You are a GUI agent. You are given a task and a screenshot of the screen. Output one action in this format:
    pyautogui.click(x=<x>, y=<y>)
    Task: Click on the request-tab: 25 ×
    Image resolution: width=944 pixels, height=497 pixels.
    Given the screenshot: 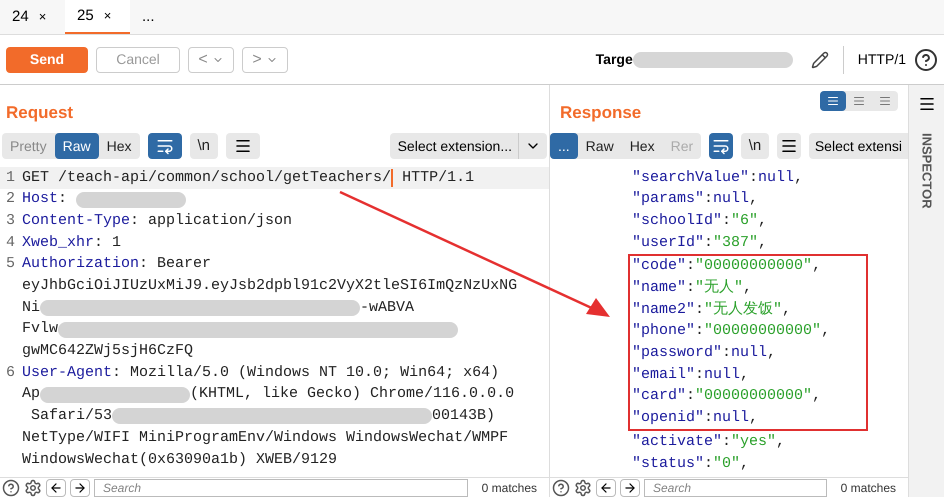 What is the action you would take?
    pyautogui.click(x=97, y=17)
    